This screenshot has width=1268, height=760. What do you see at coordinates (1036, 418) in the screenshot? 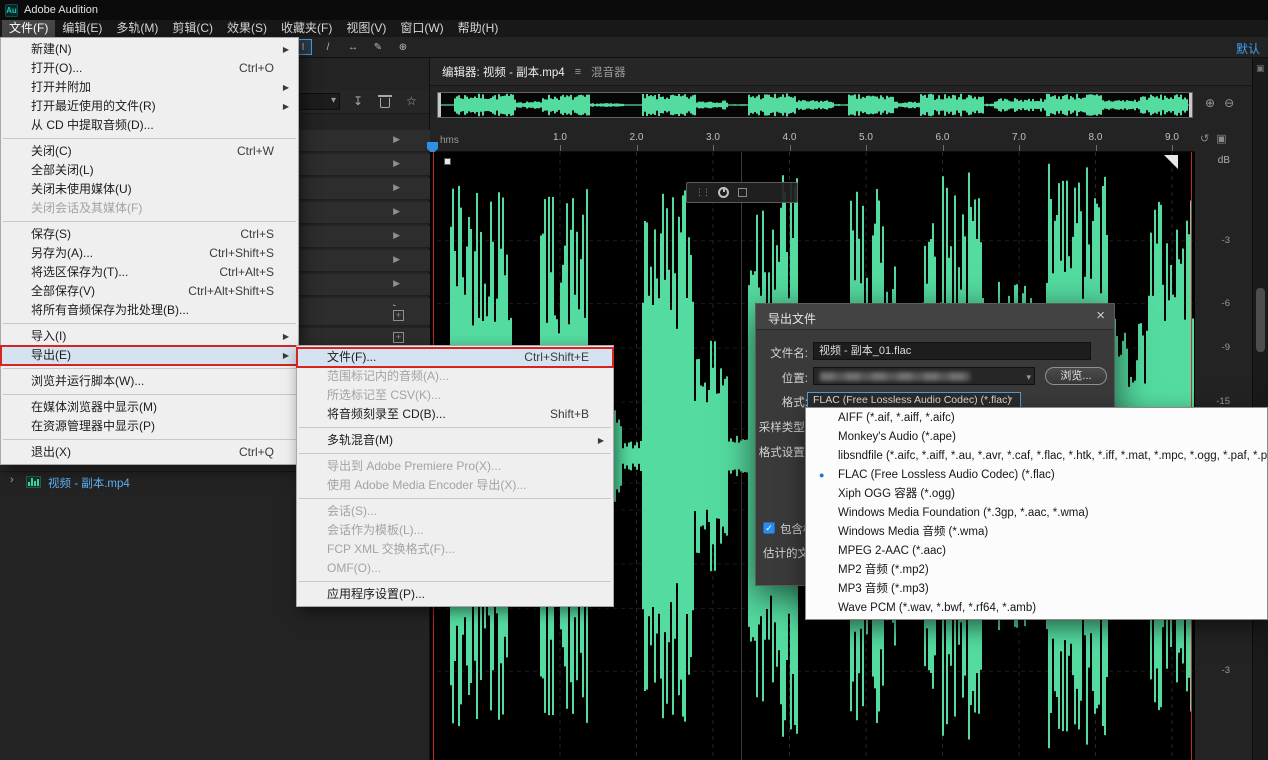
I see `format-option-0: AIFF (*.aif, *.aiff, *.aifc)` at bounding box center [1036, 418].